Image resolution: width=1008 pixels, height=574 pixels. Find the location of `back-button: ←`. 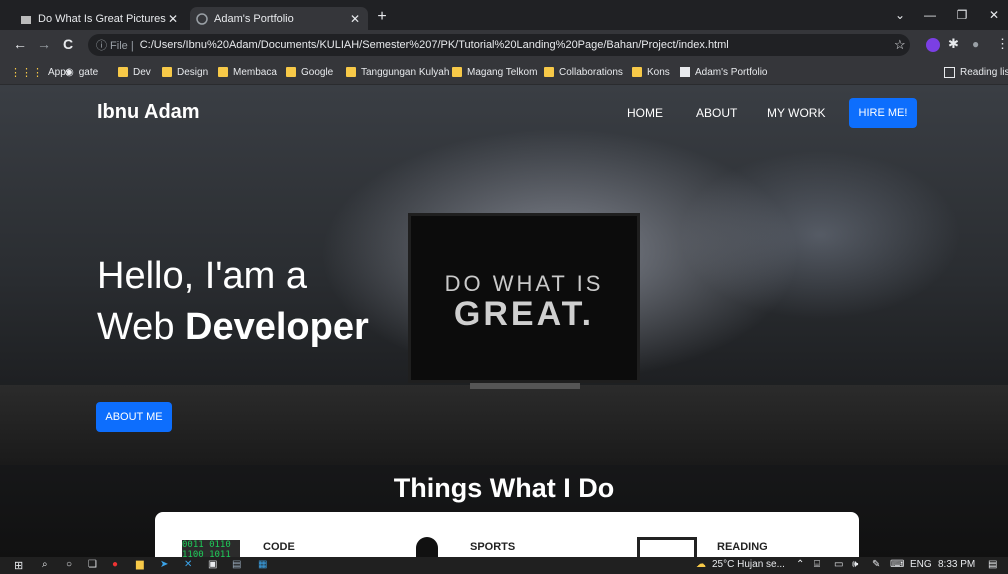

back-button: ← is located at coordinates (20, 44).